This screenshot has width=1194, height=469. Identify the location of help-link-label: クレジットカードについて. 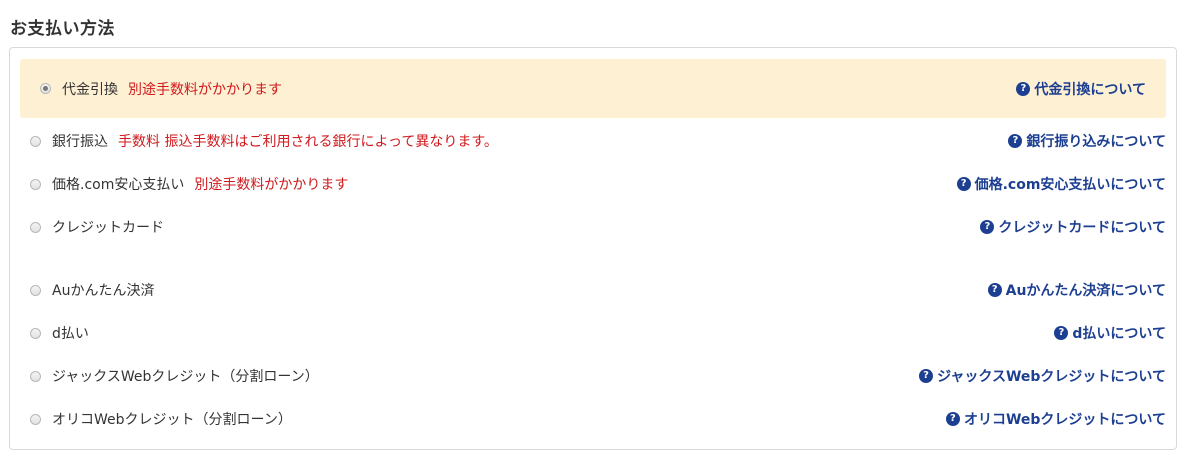
(1082, 228).